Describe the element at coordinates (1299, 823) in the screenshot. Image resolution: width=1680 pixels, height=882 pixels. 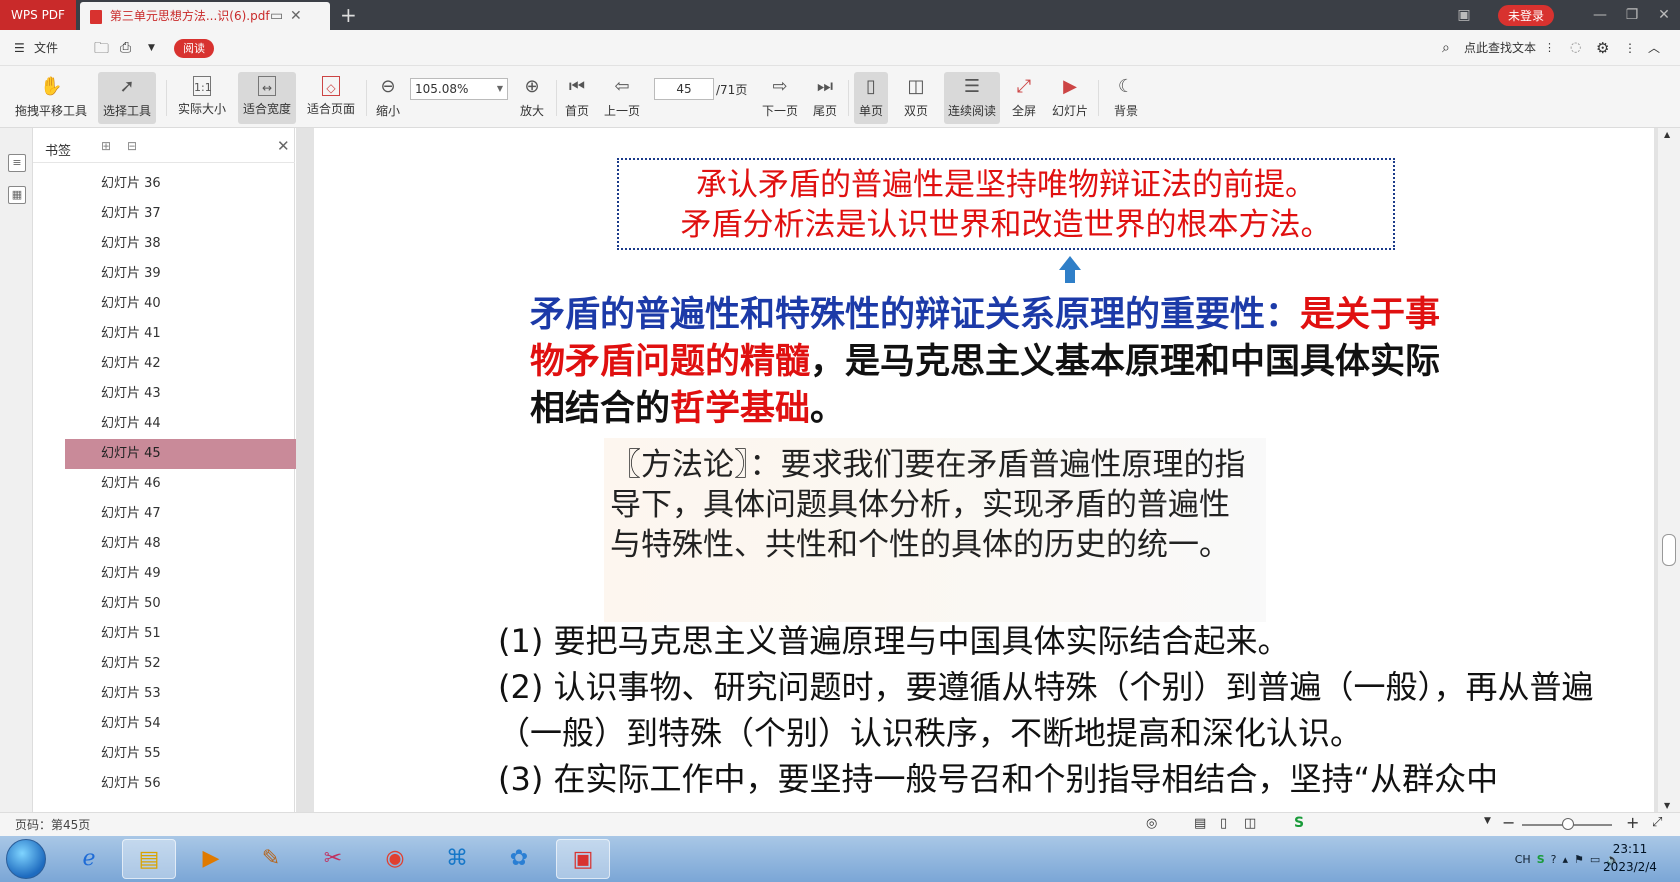
I see `sogou-ime-icon: S` at that location.